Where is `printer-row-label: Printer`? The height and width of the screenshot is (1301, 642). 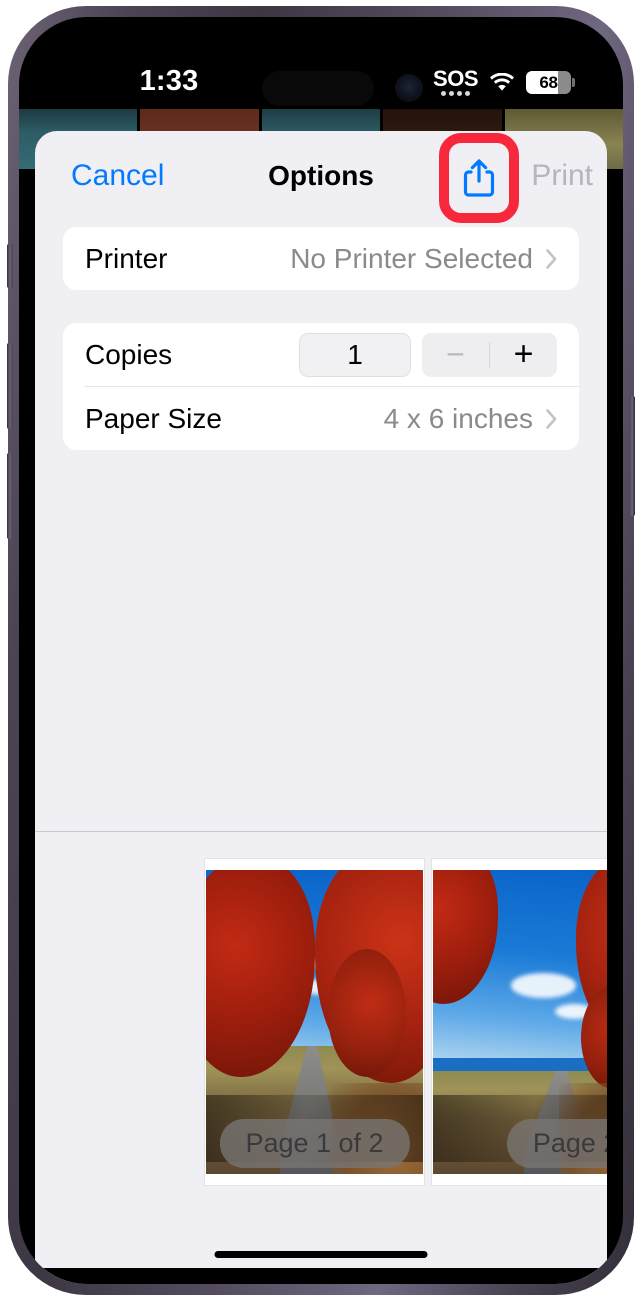
printer-row-label: Printer is located at coordinates (126, 258).